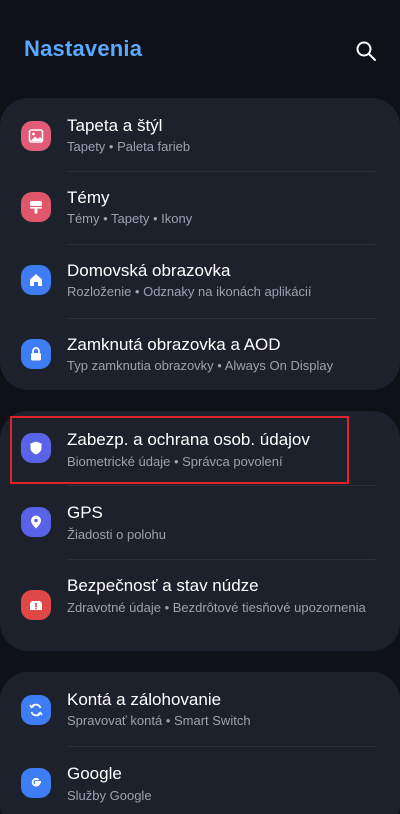  What do you see at coordinates (117, 534) in the screenshot?
I see `item-subtitle: Žiadosti o polohu` at bounding box center [117, 534].